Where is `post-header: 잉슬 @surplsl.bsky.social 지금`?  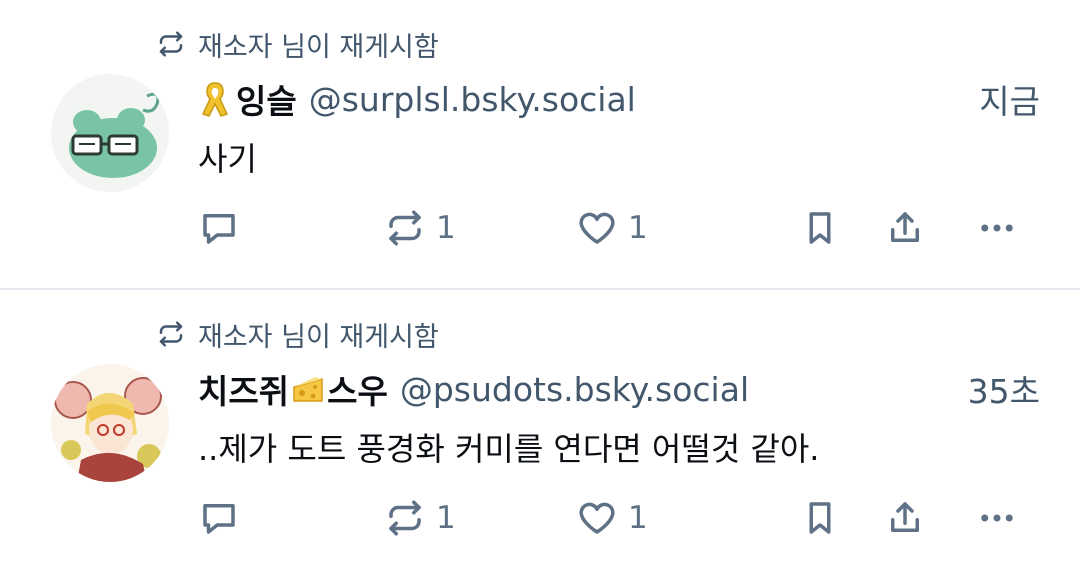
post-header: 잉슬 @surplsl.bsky.social 지금 is located at coordinates (619, 99).